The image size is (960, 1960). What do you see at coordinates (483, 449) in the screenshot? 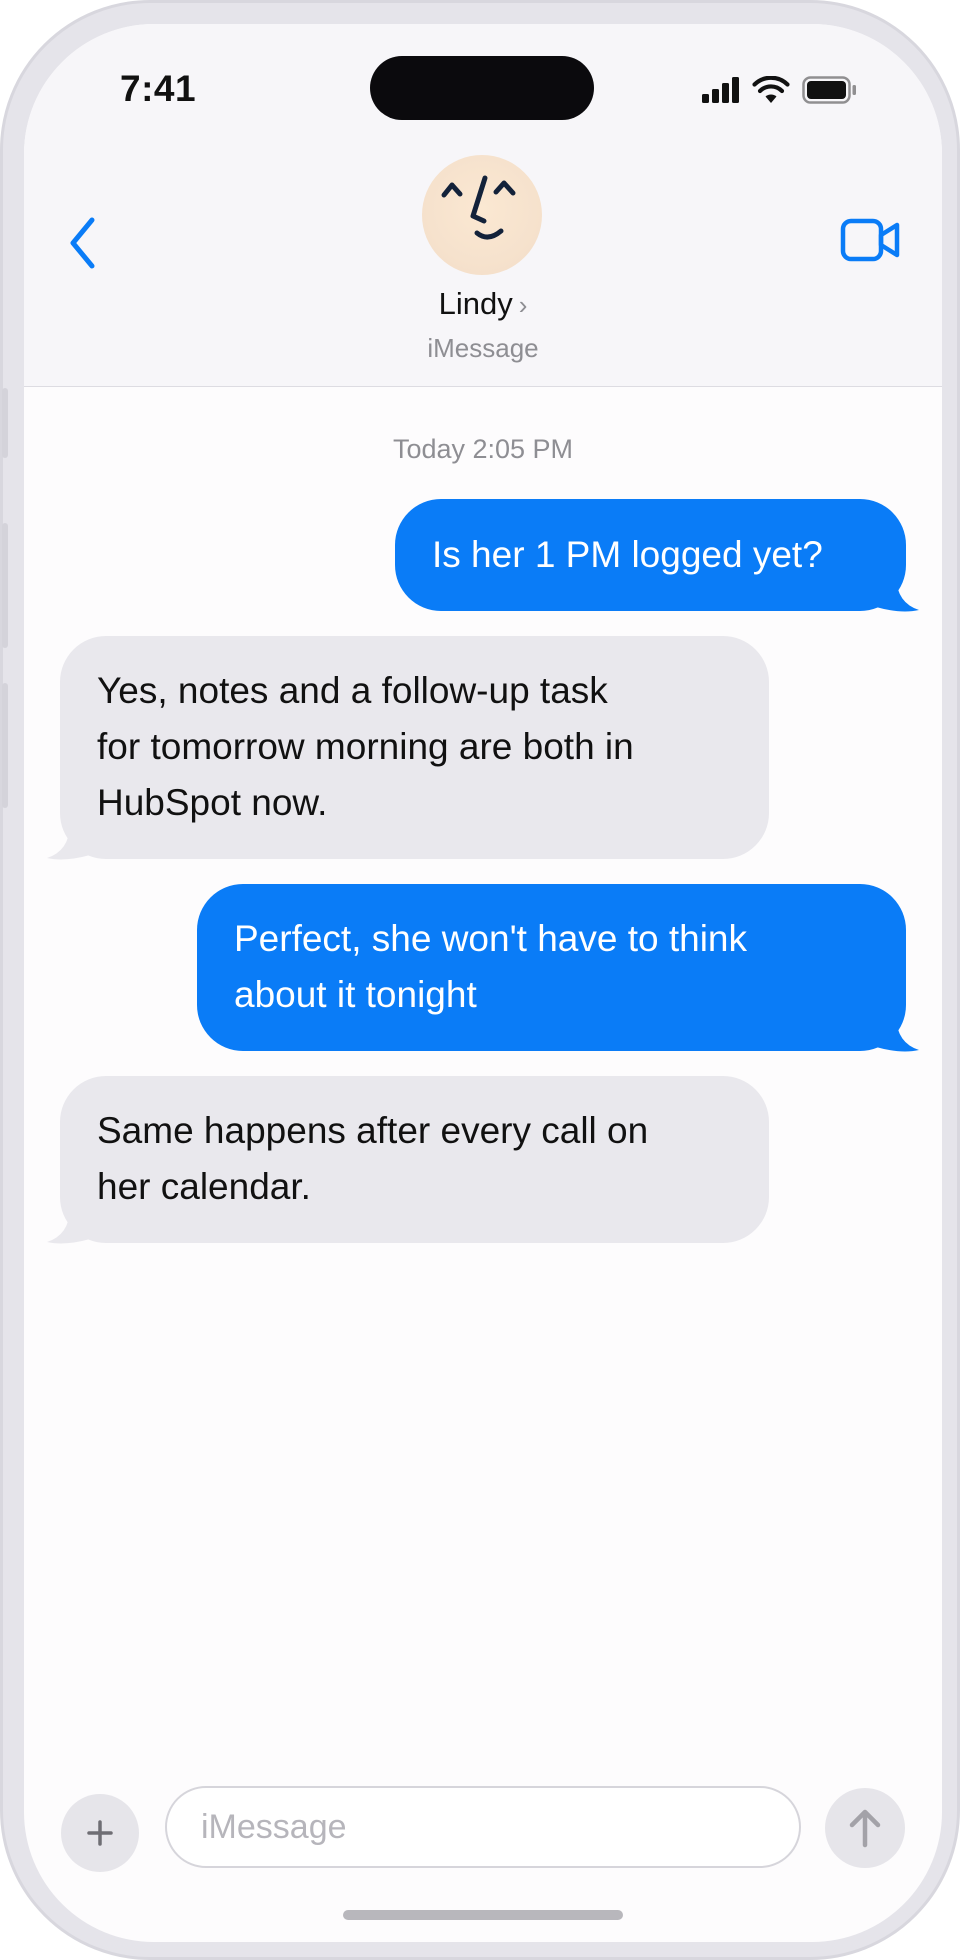
I see `conversation-timestamp: Today 2:05 PM` at bounding box center [483, 449].